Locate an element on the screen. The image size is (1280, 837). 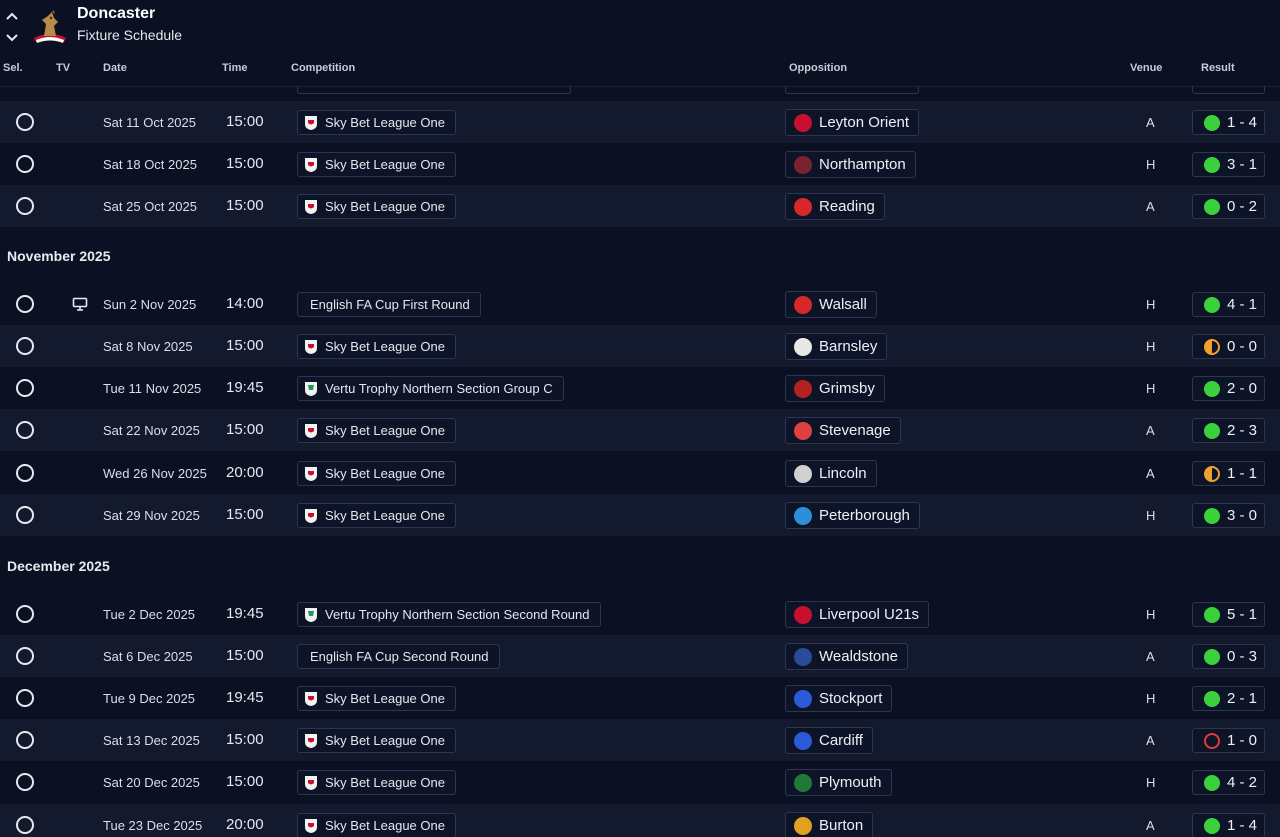
result-badge: 3 - 0 is located at coordinates (1228, 515).